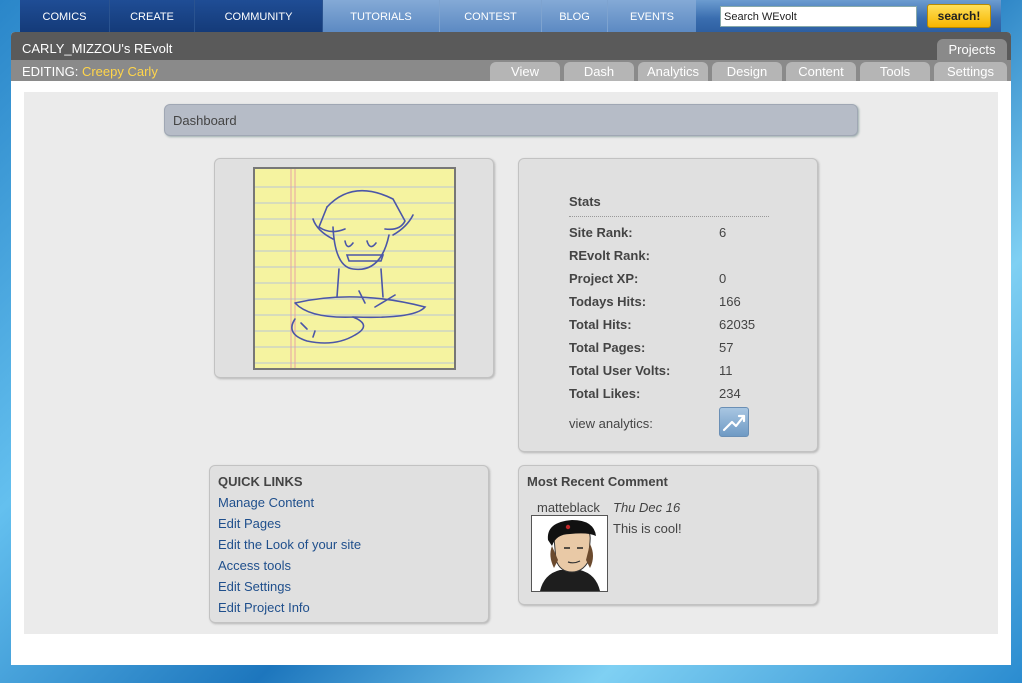 The image size is (1022, 683). I want to click on stat-label: Site Rank:, so click(601, 232).